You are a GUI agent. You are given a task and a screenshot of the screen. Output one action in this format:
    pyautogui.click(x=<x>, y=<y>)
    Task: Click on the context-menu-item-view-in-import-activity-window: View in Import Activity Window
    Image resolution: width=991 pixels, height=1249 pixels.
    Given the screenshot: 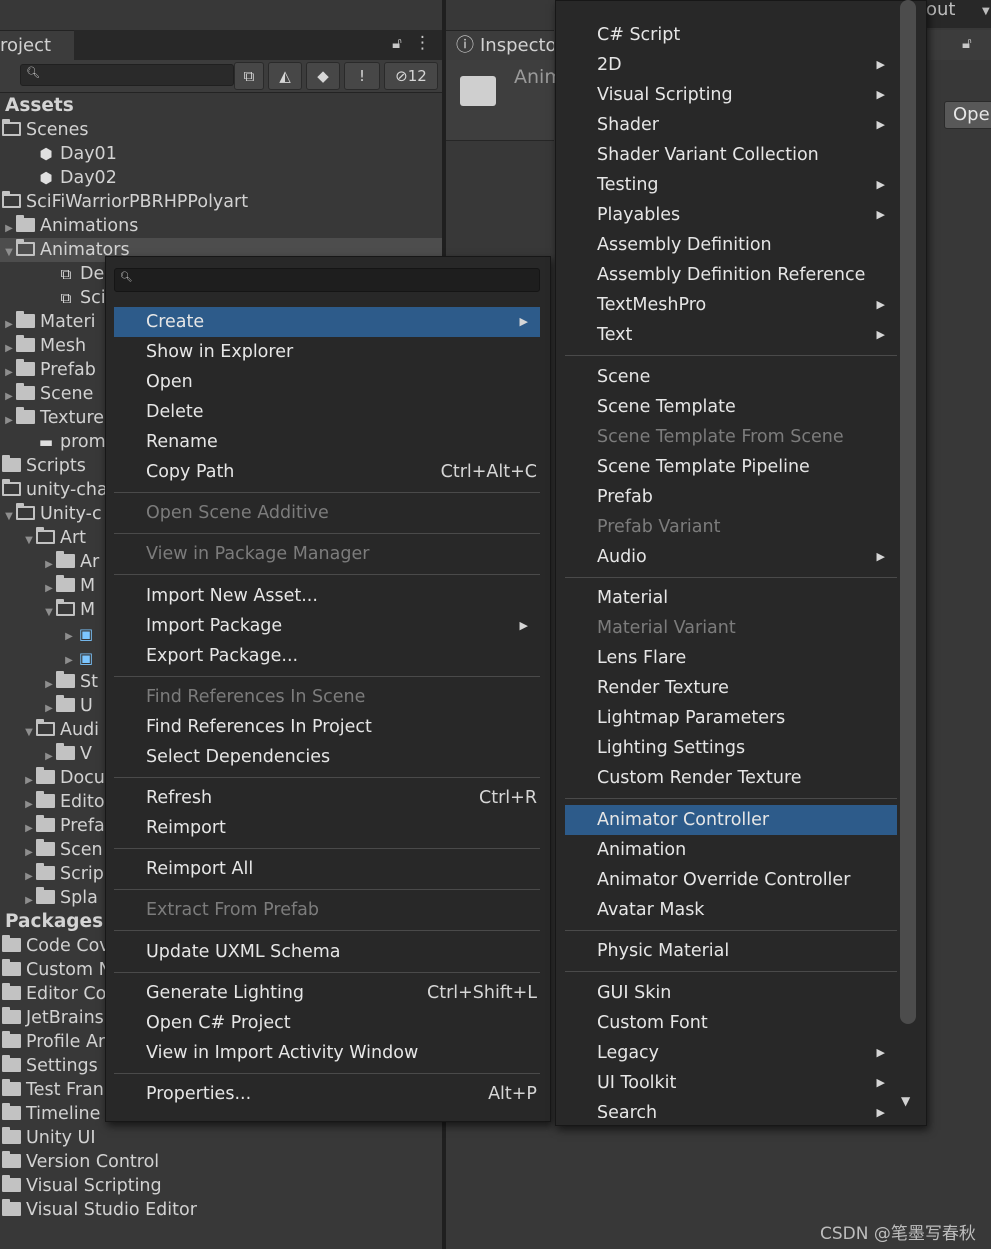 What is the action you would take?
    pyautogui.click(x=327, y=1053)
    